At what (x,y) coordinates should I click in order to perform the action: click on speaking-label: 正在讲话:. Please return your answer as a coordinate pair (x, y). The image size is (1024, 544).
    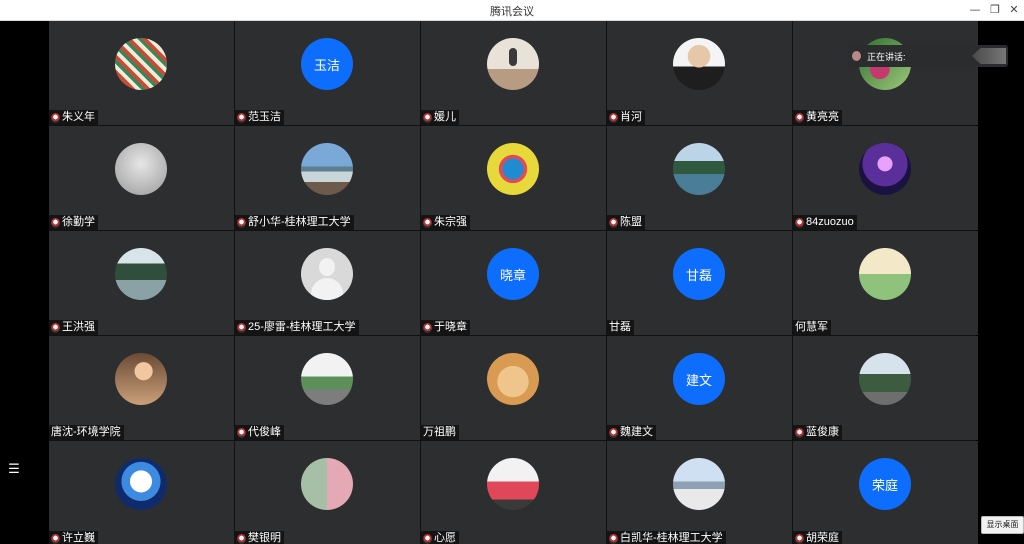
    Looking at the image, I should click on (886, 56).